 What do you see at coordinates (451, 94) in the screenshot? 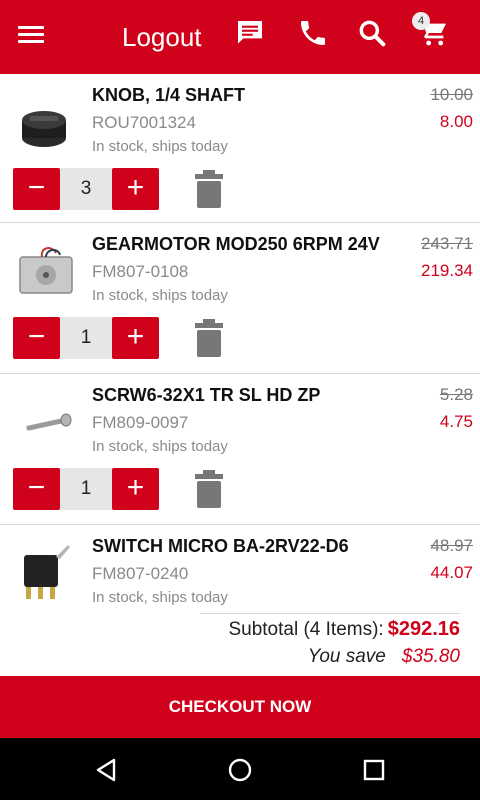
I see `original-price: 10.00` at bounding box center [451, 94].